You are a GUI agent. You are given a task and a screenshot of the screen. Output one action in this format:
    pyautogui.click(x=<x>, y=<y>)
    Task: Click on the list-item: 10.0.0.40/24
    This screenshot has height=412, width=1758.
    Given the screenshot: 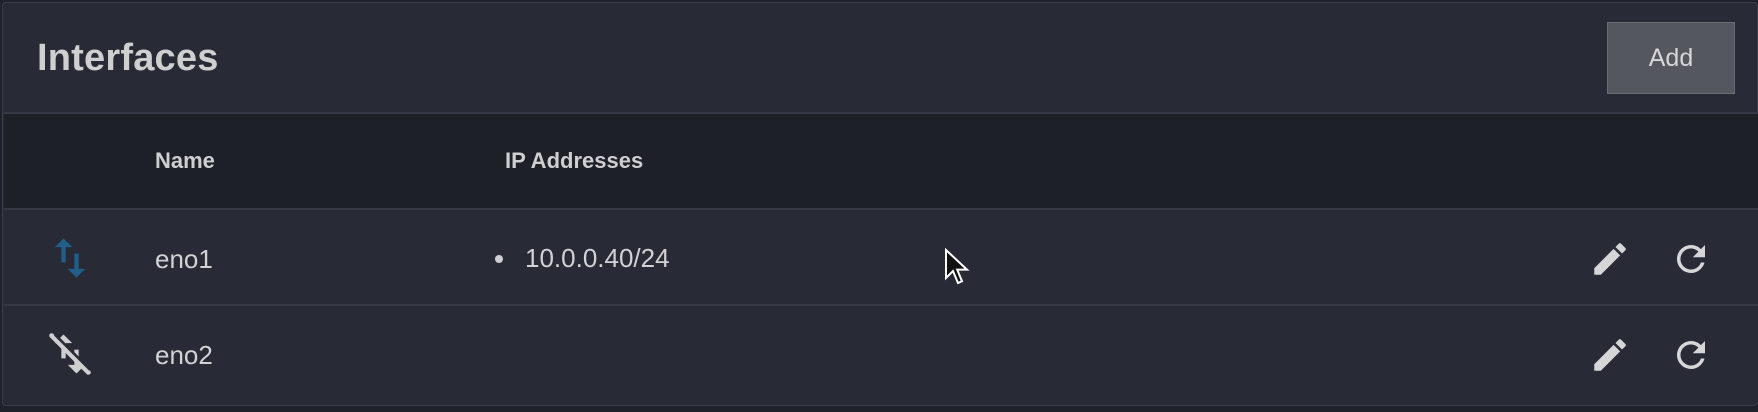 What is the action you would take?
    pyautogui.click(x=582, y=258)
    